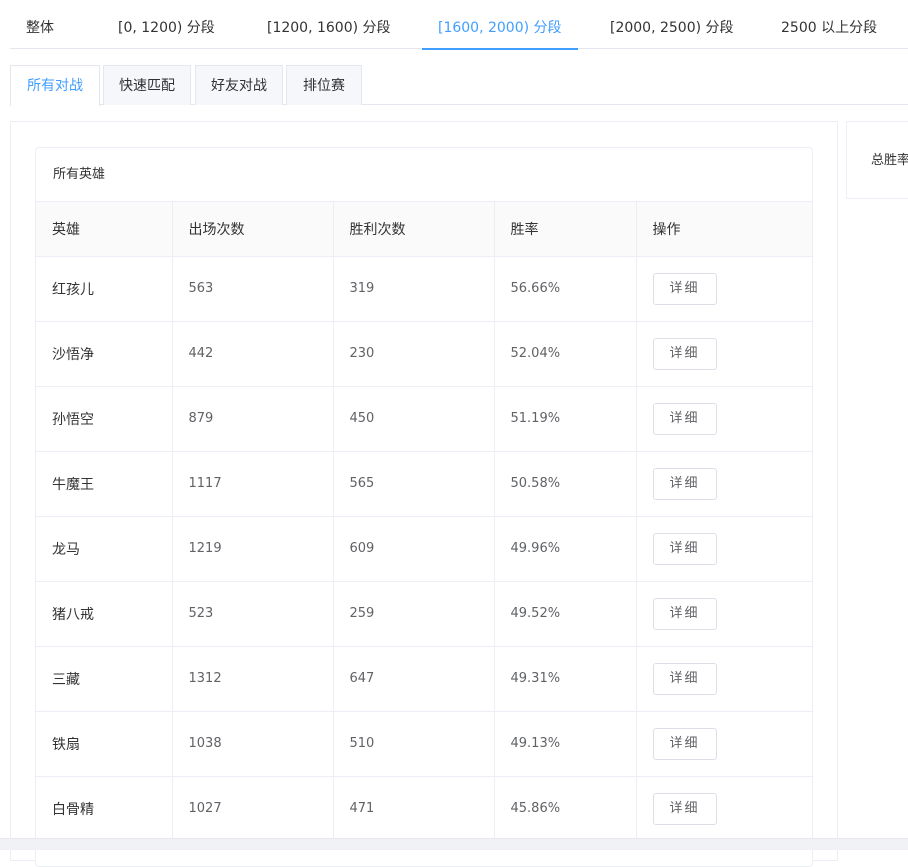 This screenshot has height=867, width=908. I want to click on hero-name: 沙悟净, so click(104, 354).